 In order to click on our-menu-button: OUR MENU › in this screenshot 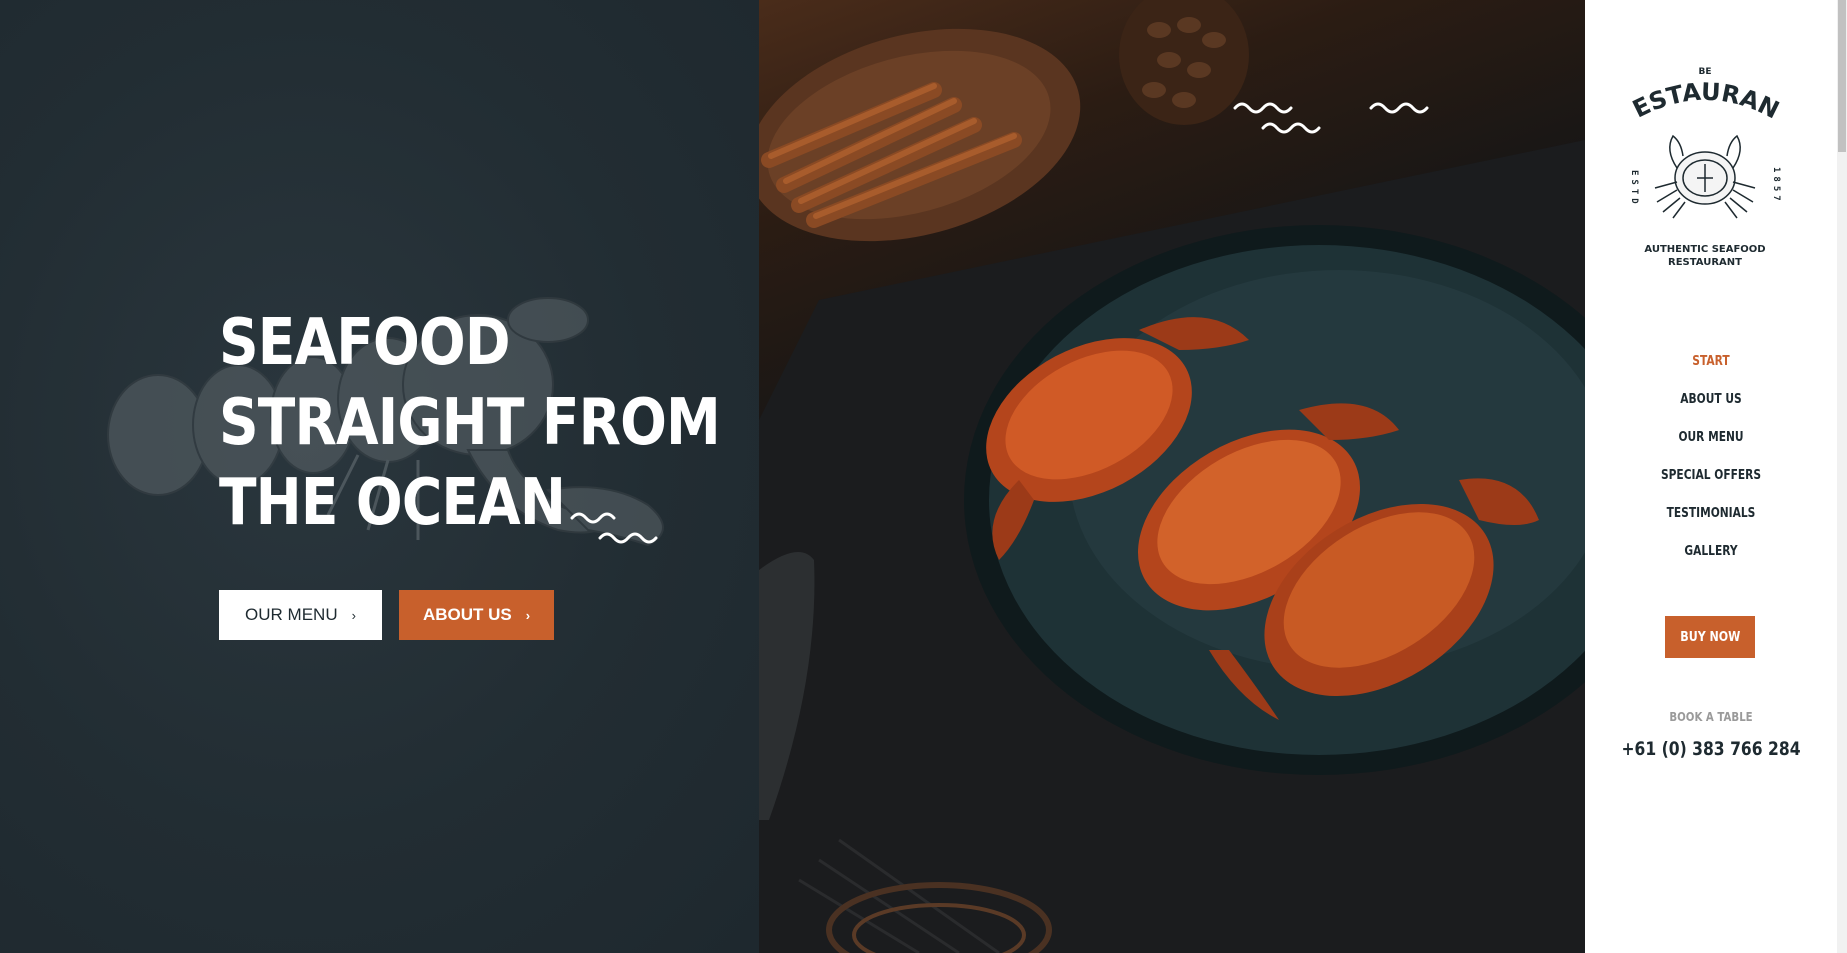, I will do `click(300, 615)`.